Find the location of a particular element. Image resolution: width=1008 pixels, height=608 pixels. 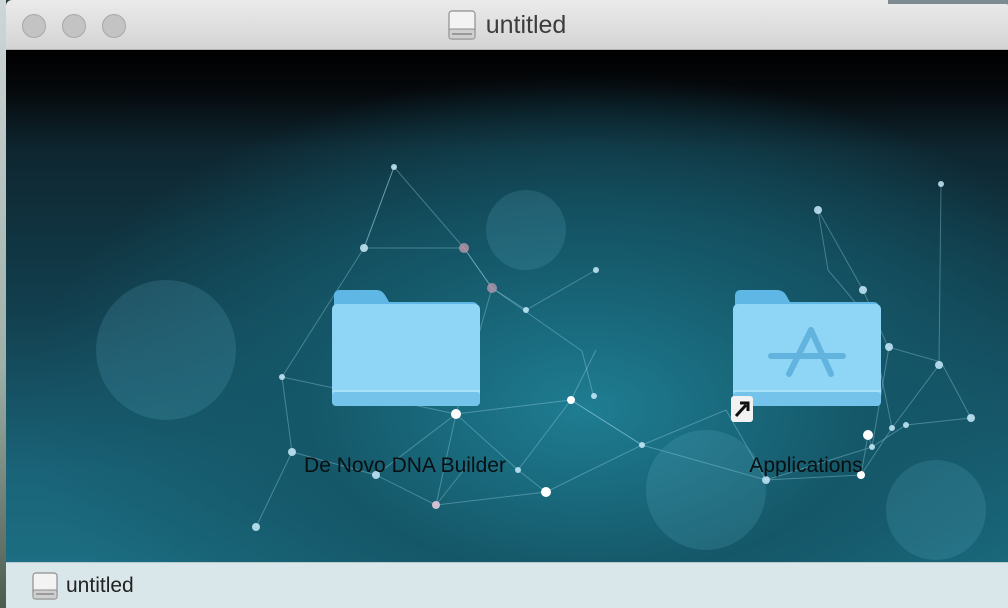

window-title-wrap: untitled is located at coordinates (507, 25).